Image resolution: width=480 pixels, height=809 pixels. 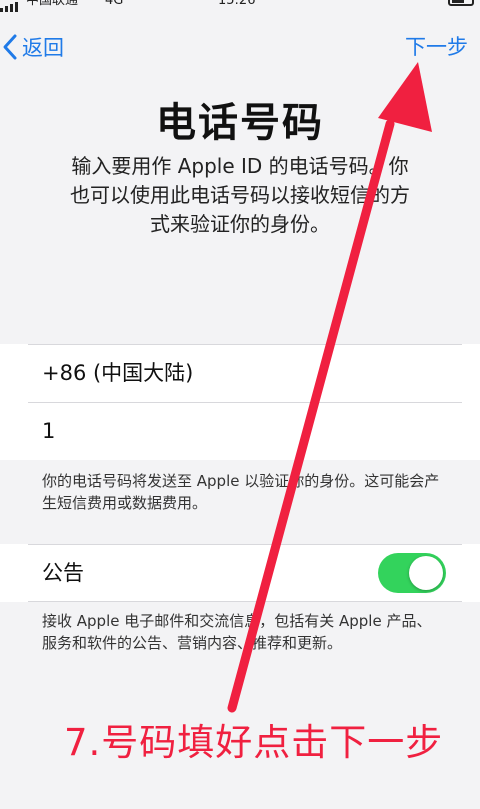 I want to click on back-button-label: 返回, so click(x=43, y=48).